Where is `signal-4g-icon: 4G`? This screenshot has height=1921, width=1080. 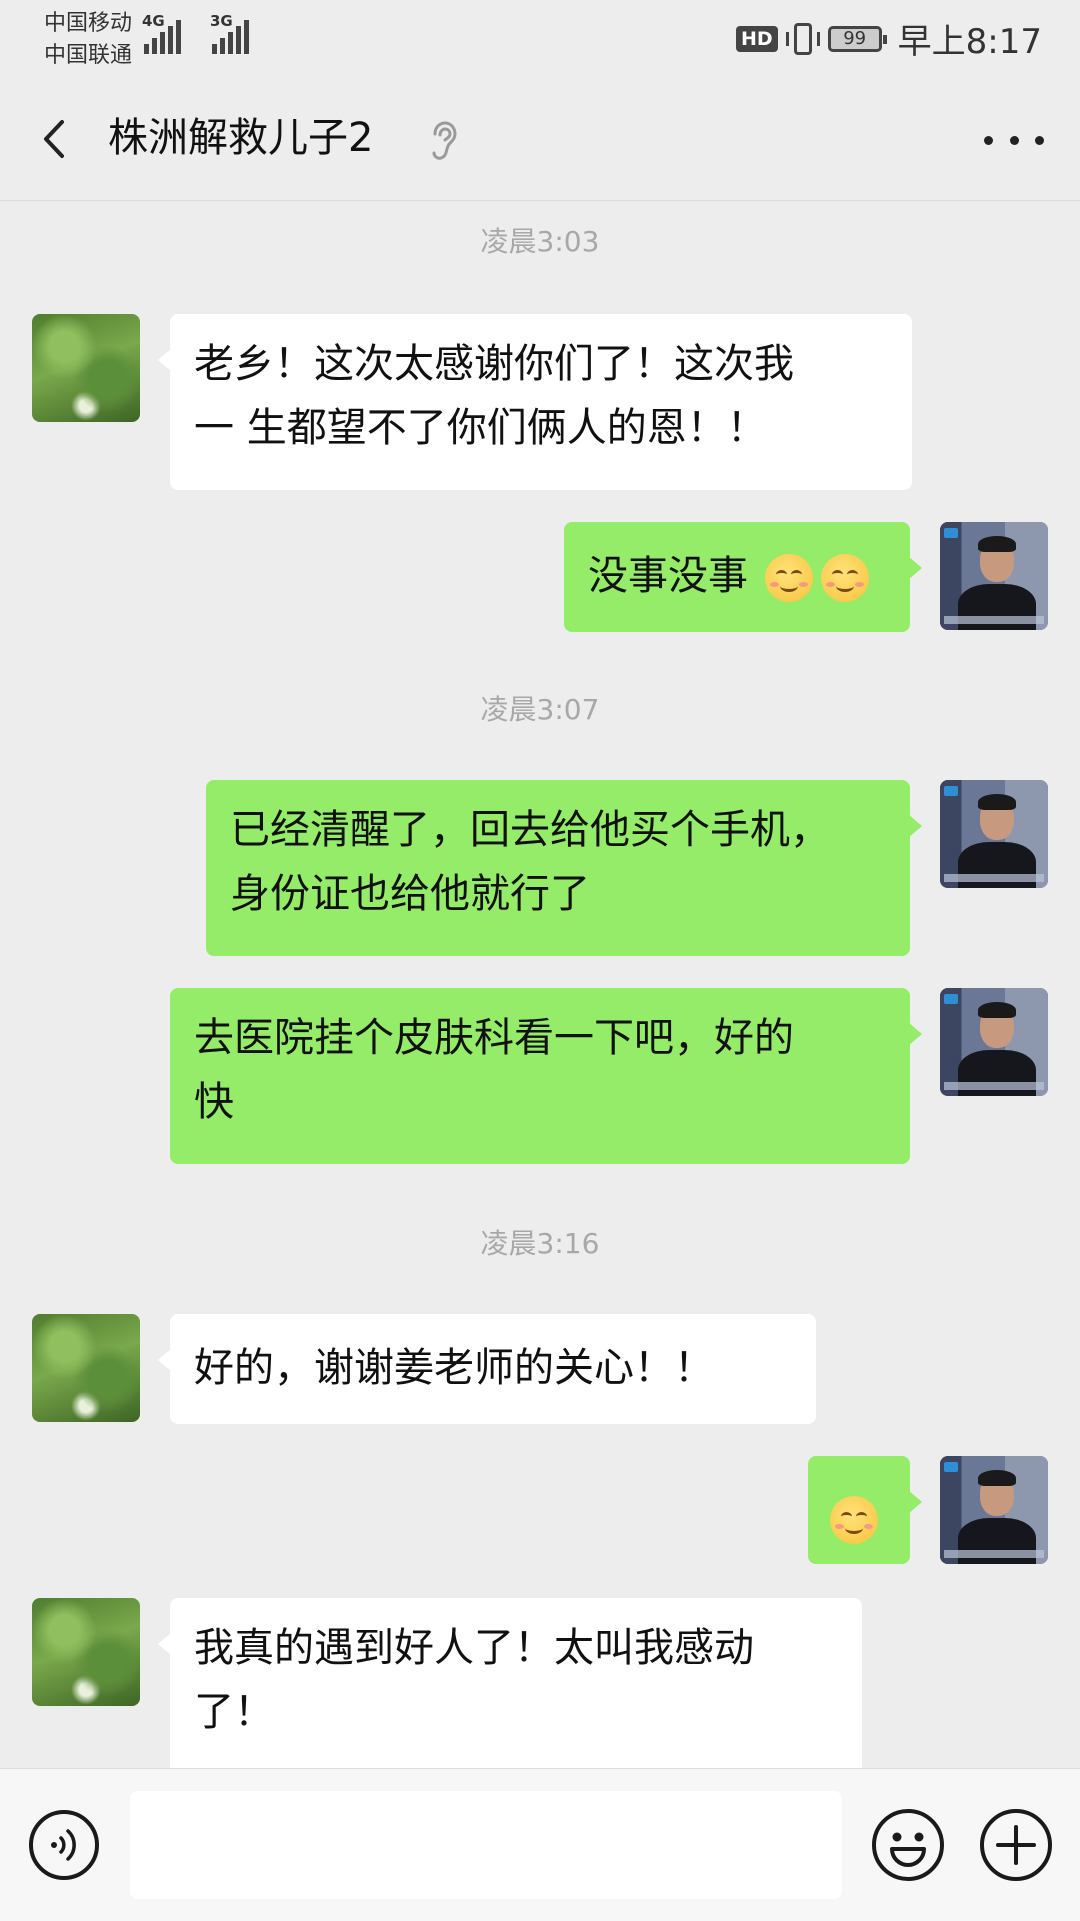
signal-4g-icon: 4G is located at coordinates (161, 33).